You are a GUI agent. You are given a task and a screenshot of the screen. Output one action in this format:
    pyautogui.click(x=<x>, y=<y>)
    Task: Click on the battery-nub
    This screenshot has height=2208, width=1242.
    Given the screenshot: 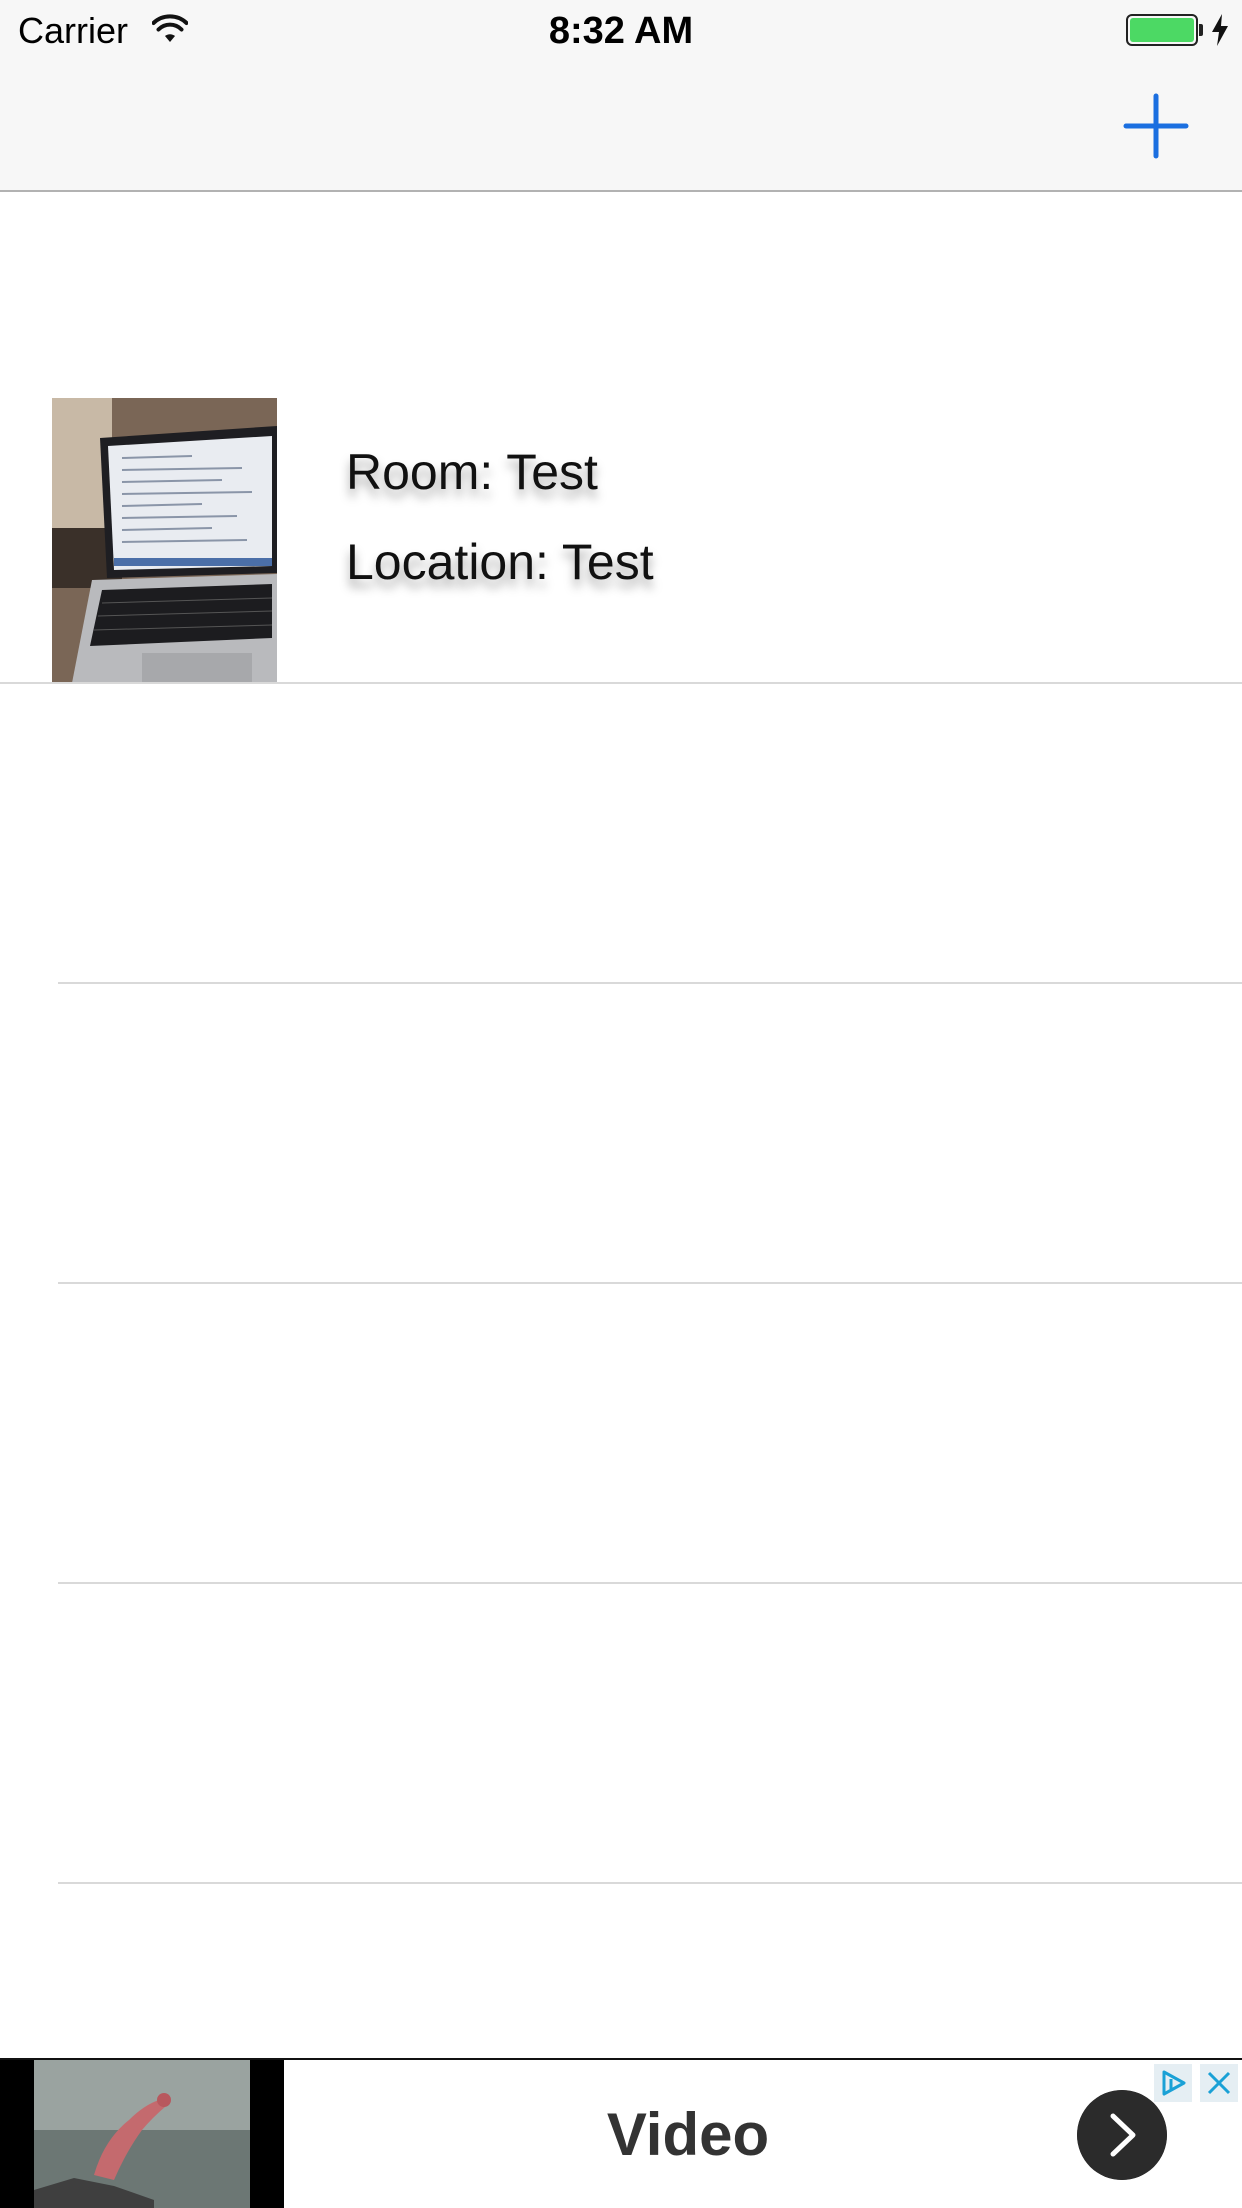 What is the action you would take?
    pyautogui.click(x=1201, y=30)
    